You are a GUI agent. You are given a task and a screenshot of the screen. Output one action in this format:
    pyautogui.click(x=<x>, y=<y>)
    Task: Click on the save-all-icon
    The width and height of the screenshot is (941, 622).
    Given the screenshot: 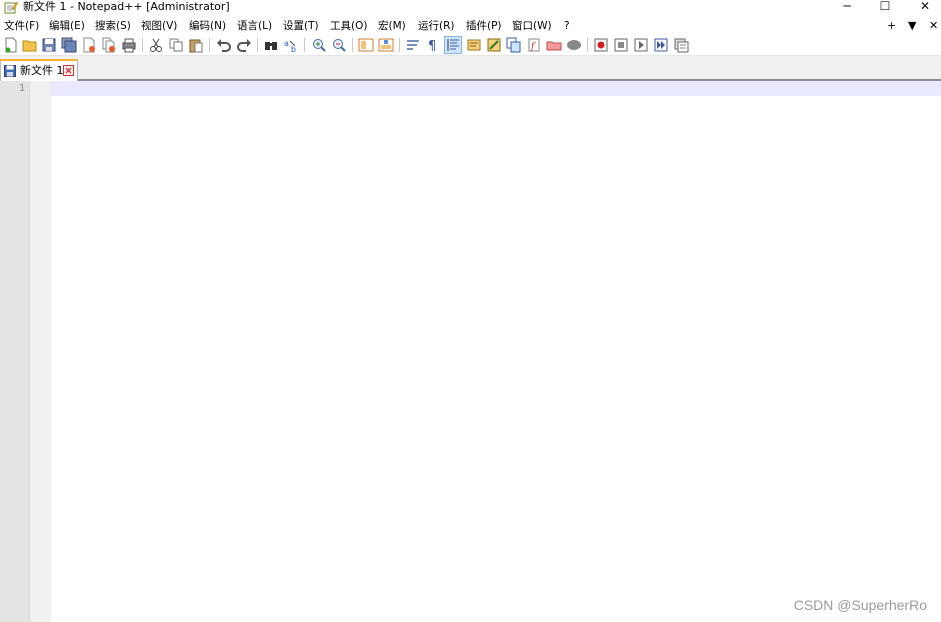 What is the action you would take?
    pyautogui.click(x=69, y=45)
    